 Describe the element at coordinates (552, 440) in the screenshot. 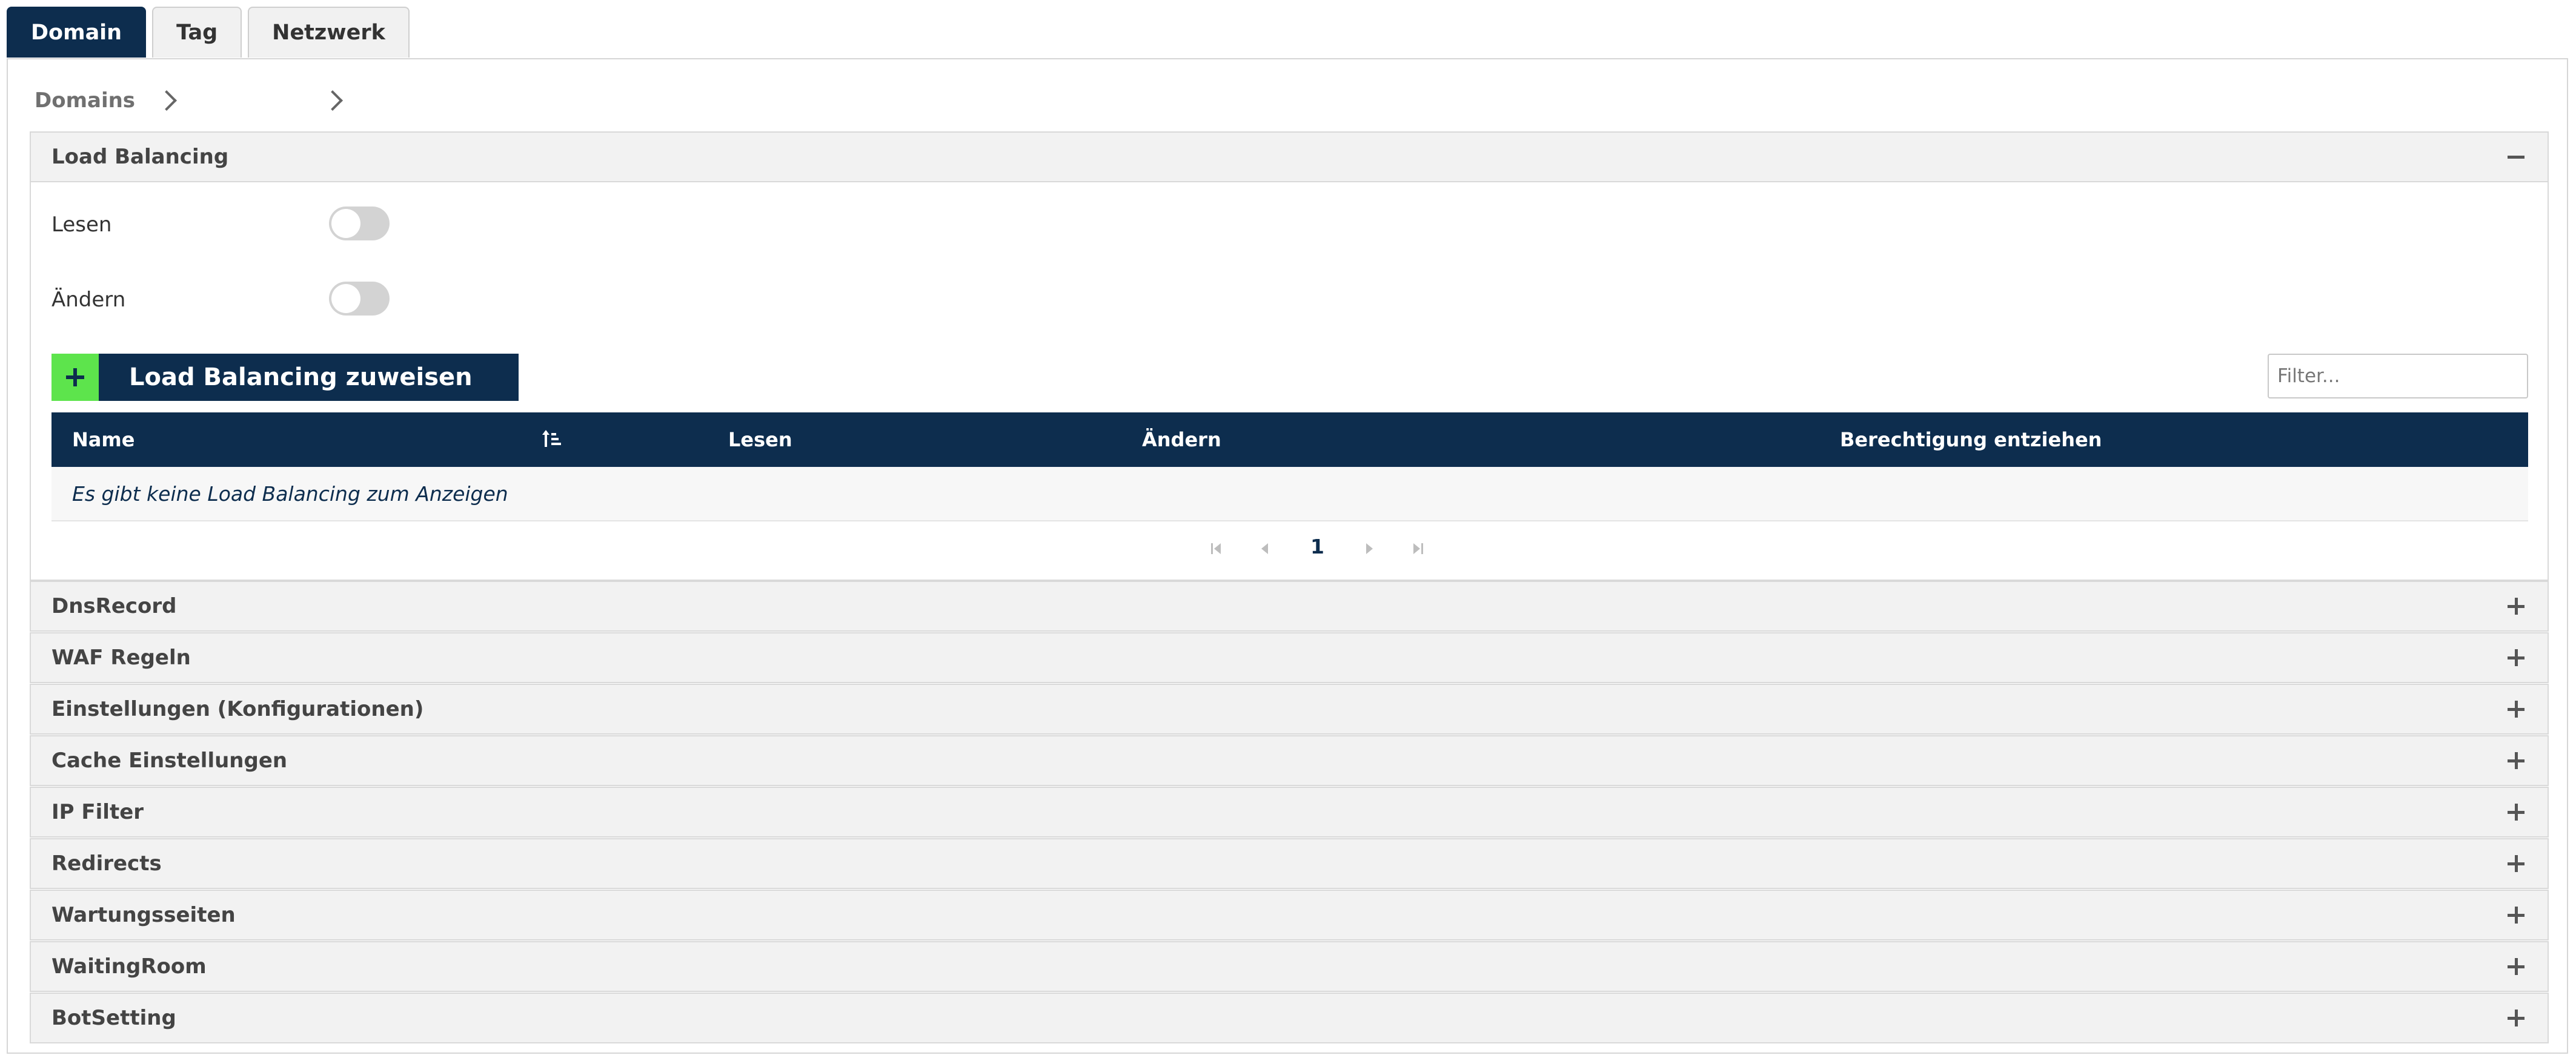

I see `sort-ascending-icon` at that location.